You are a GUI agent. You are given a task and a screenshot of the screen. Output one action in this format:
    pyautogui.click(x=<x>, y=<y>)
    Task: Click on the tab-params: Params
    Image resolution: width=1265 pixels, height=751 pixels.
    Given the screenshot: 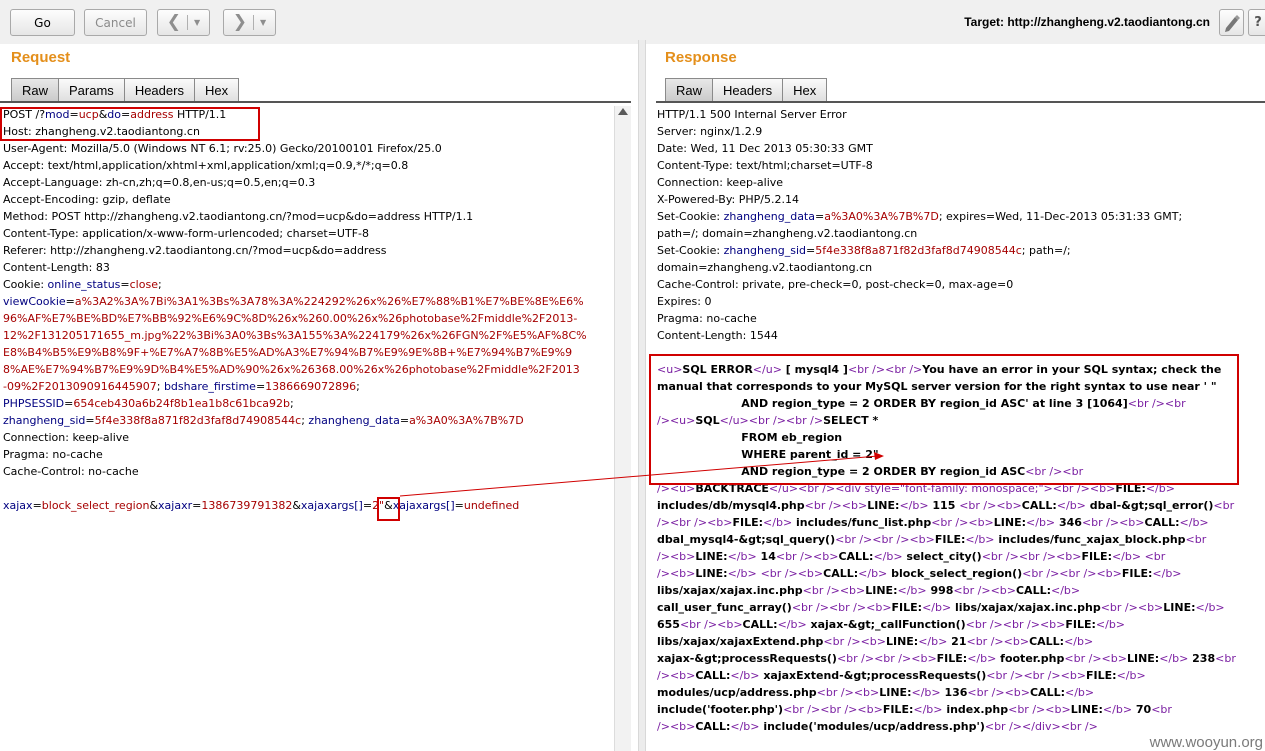 What is the action you would take?
    pyautogui.click(x=91, y=90)
    